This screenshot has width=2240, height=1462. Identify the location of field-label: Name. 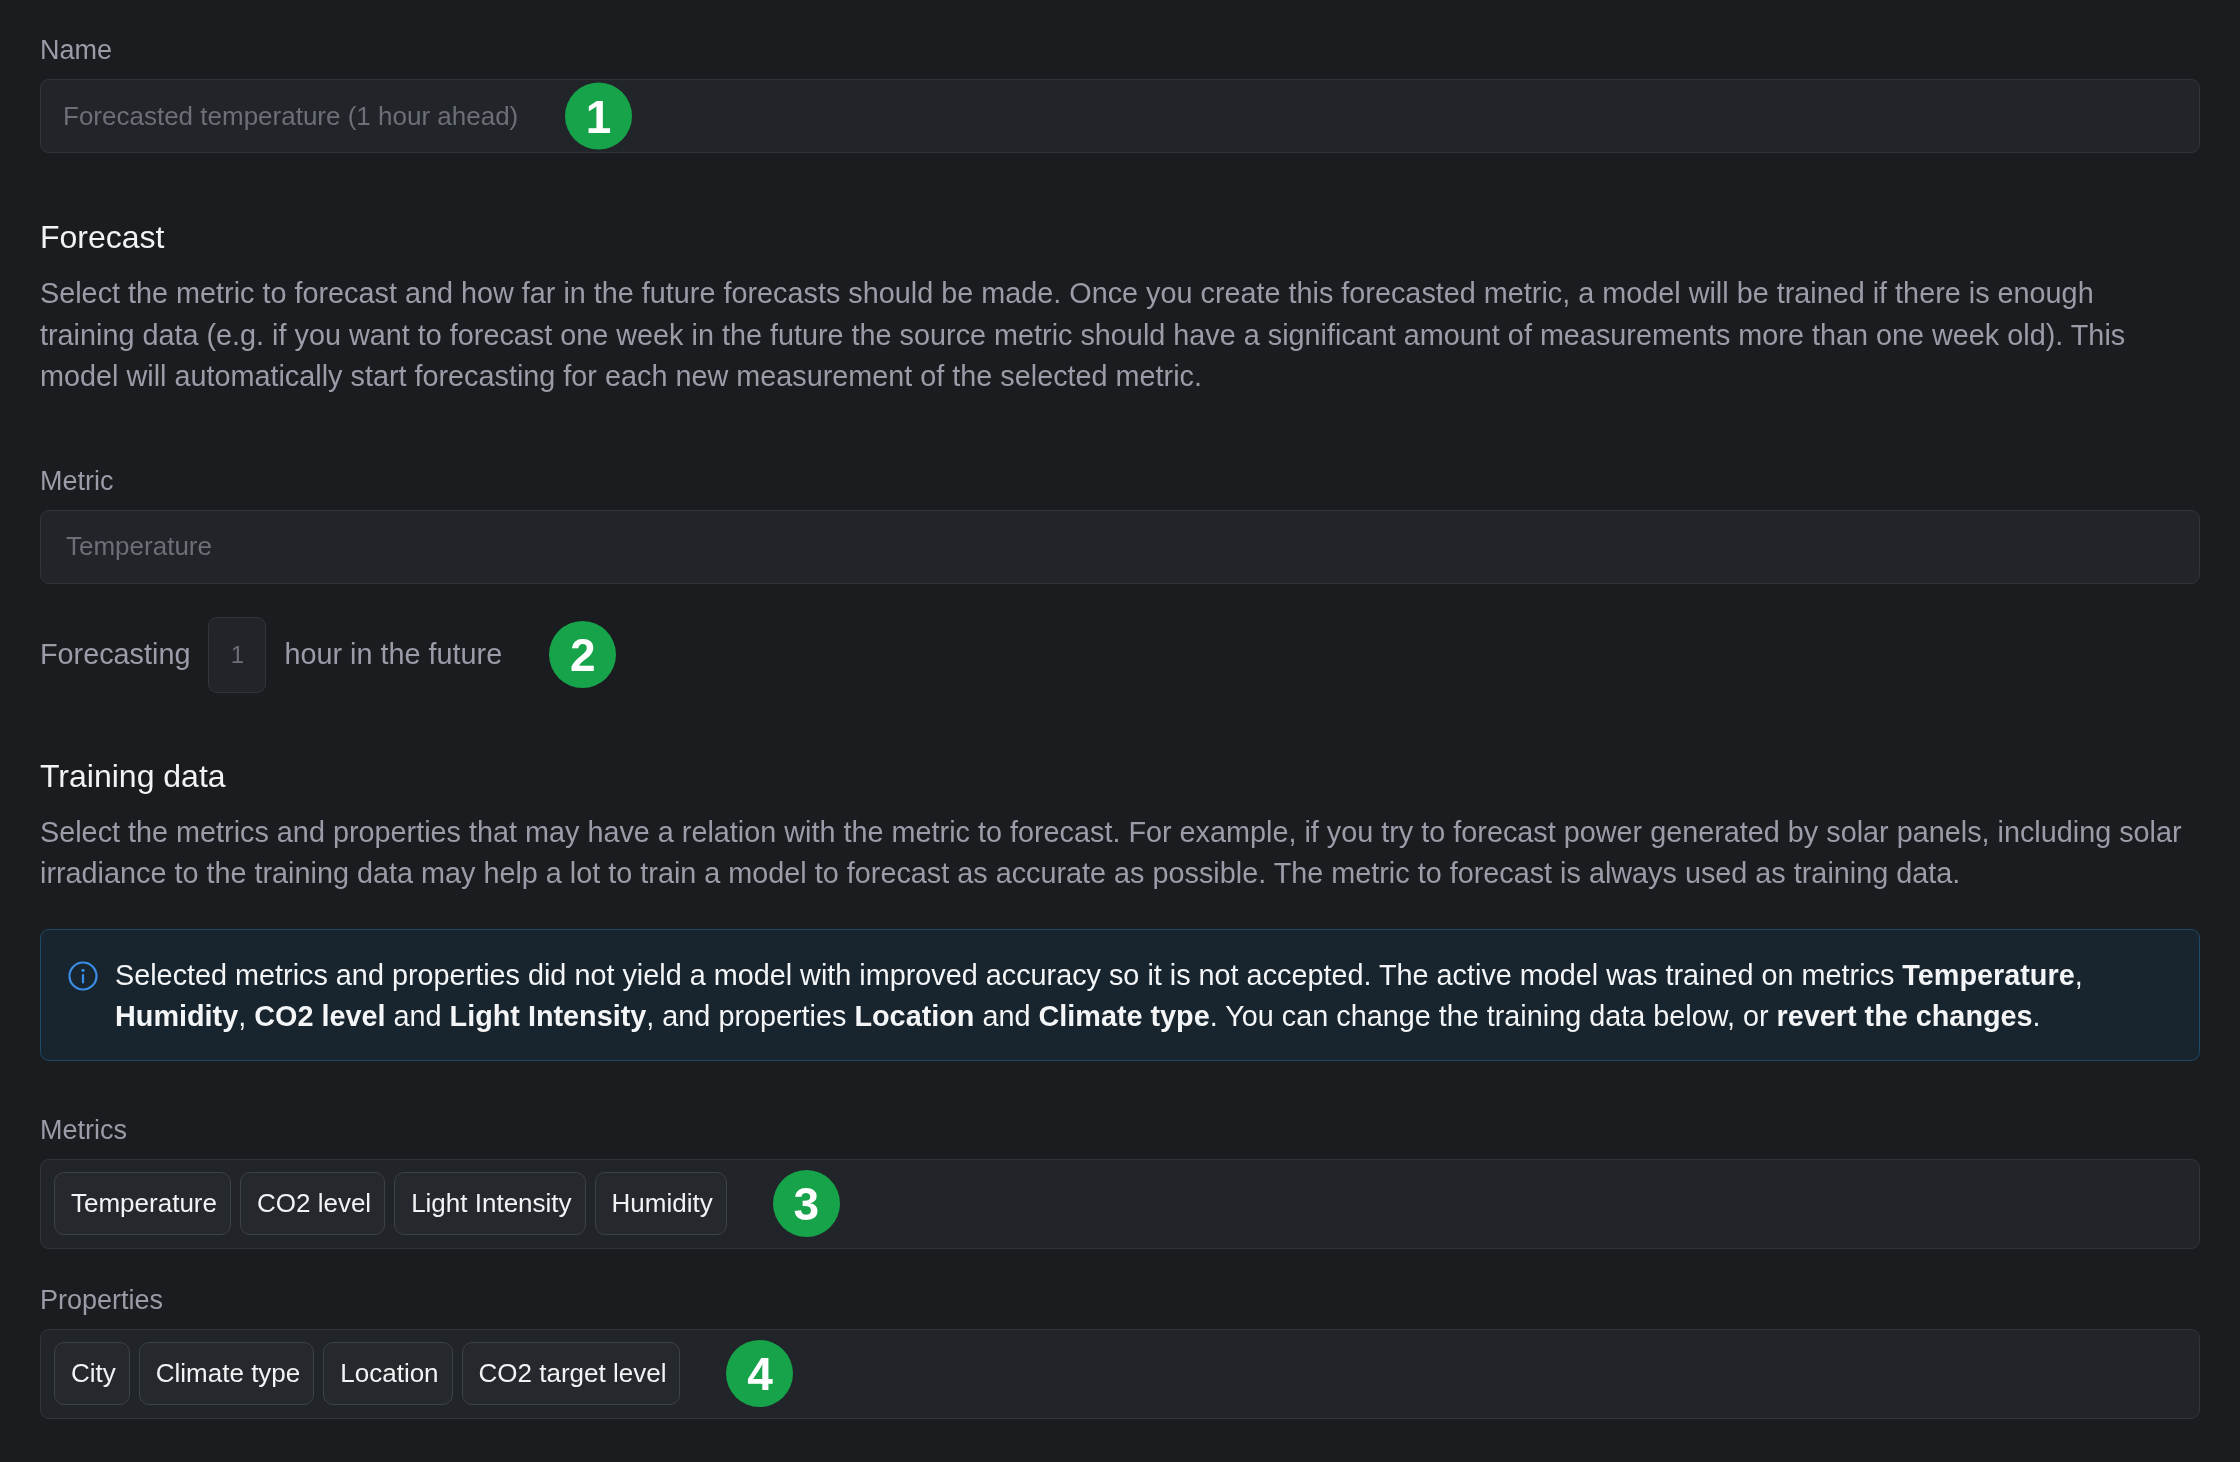
(76, 50).